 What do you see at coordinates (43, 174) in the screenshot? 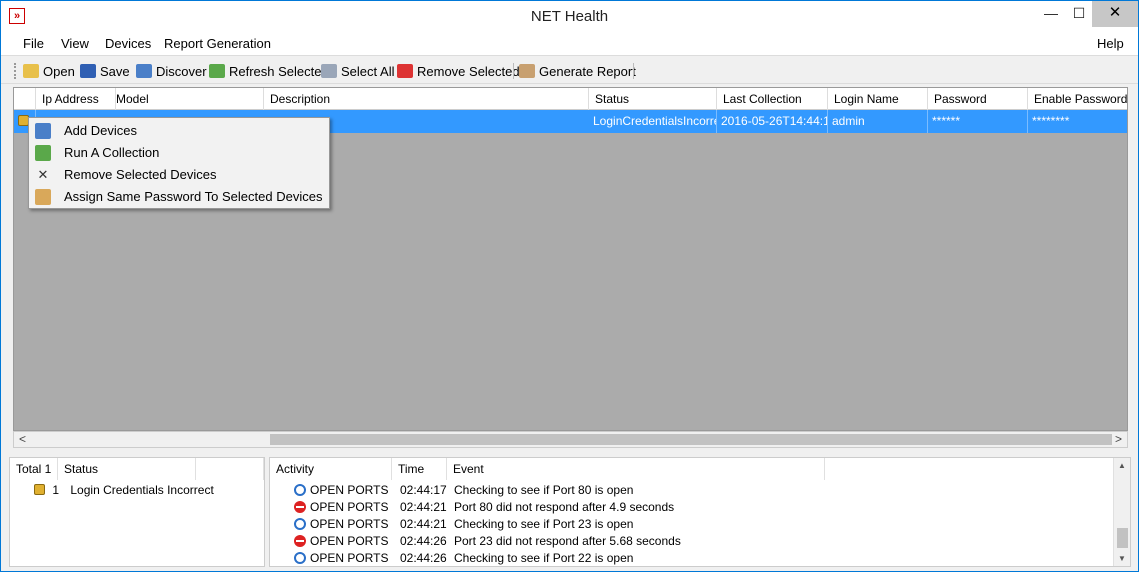
I see `remove-x-icon: ✕` at bounding box center [43, 174].